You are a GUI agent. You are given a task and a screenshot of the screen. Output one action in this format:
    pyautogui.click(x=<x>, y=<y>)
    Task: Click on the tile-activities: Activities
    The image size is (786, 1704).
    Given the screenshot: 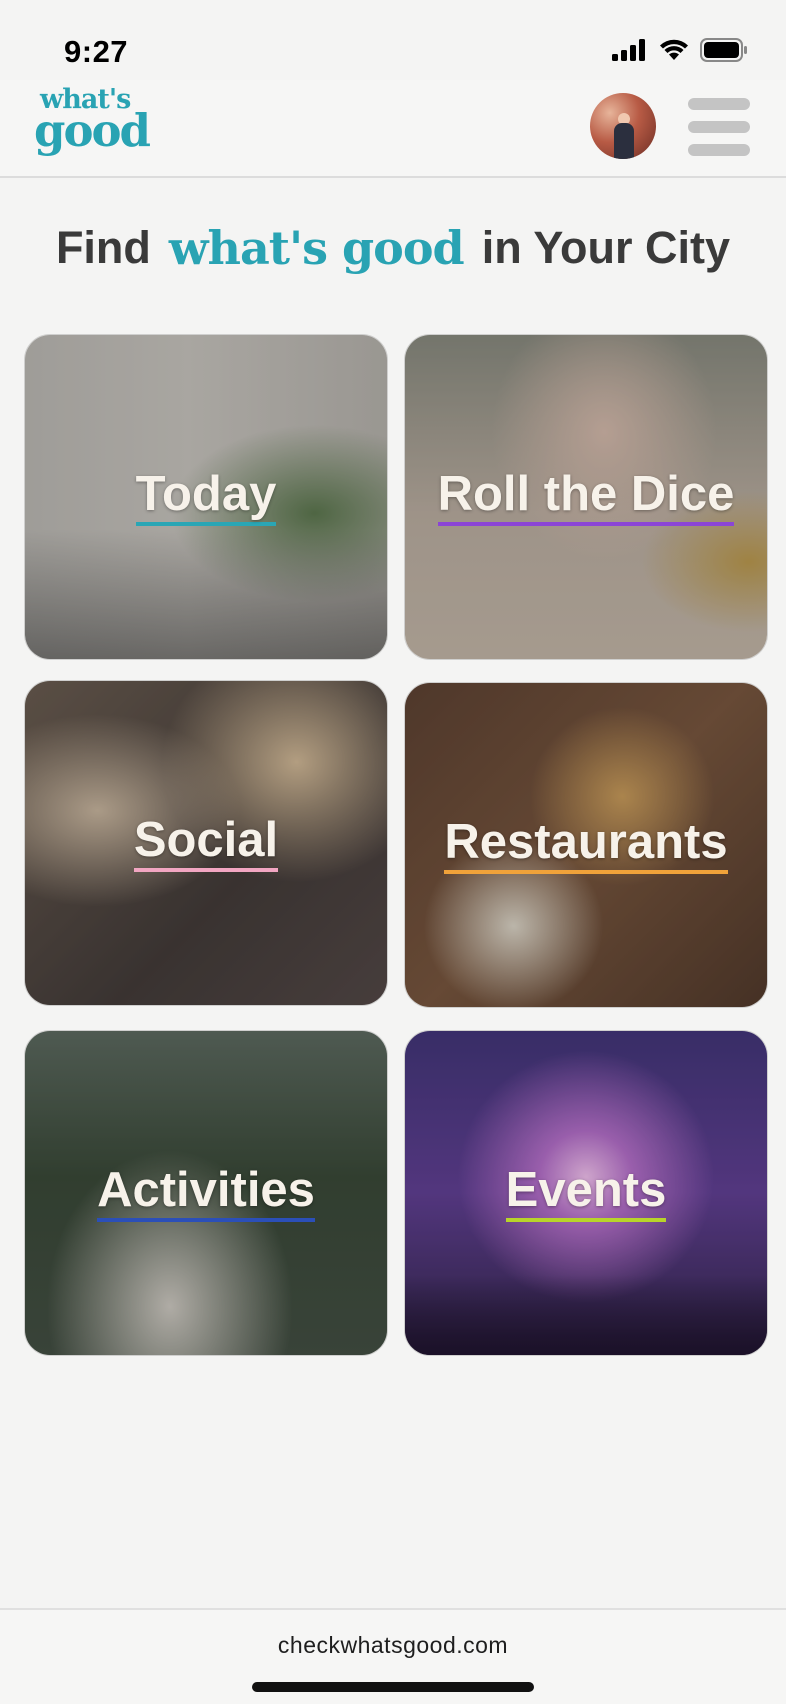 What is the action you would take?
    pyautogui.click(x=206, y=1193)
    